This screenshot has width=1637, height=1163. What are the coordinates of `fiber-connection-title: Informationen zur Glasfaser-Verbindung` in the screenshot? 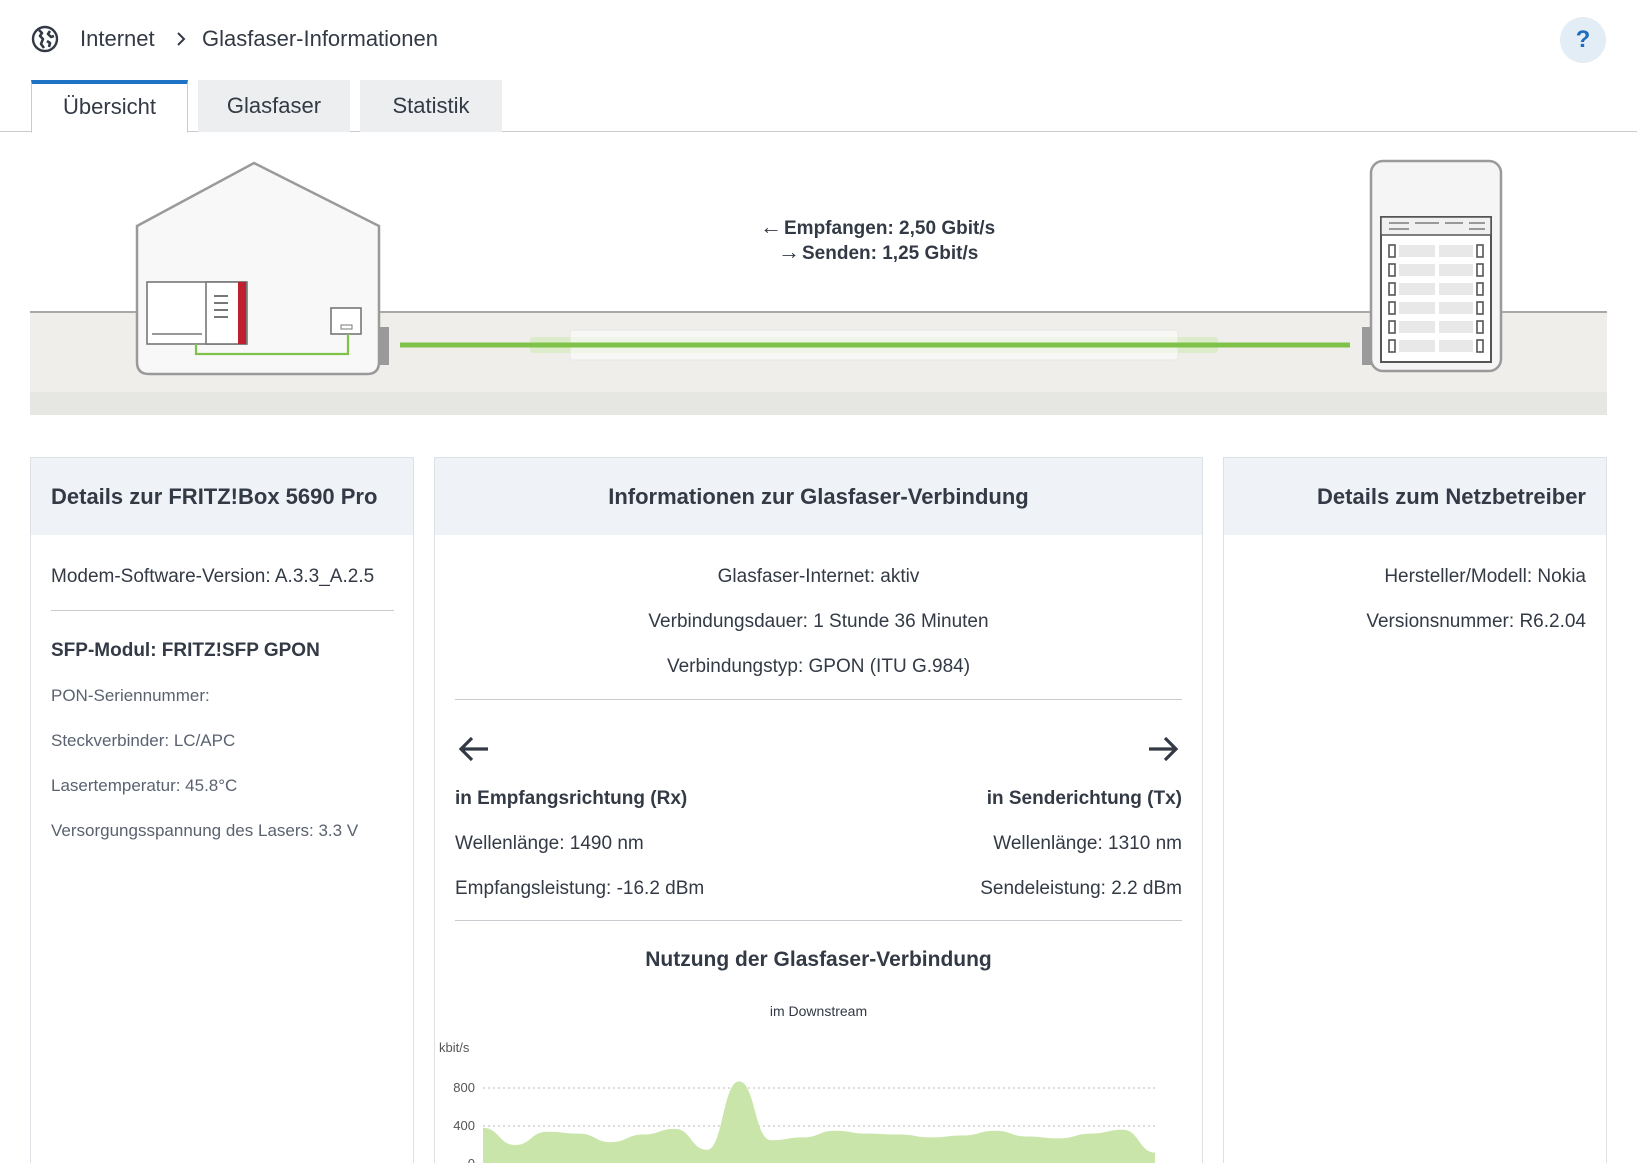 It's located at (818, 496).